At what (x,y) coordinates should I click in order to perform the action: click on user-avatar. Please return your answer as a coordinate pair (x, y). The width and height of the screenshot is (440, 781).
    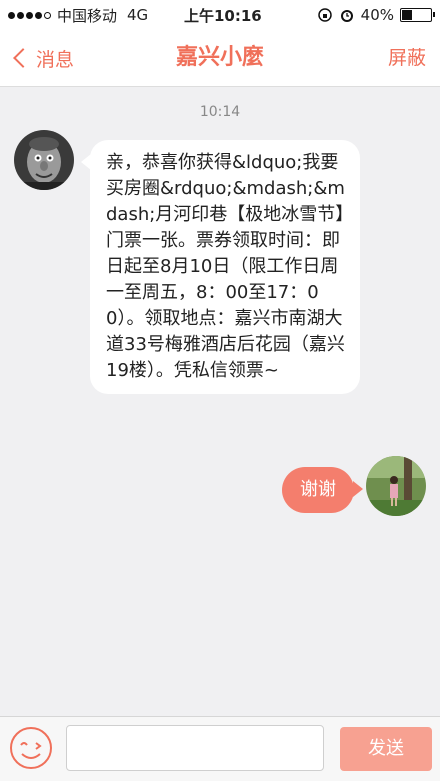
    Looking at the image, I should click on (396, 486).